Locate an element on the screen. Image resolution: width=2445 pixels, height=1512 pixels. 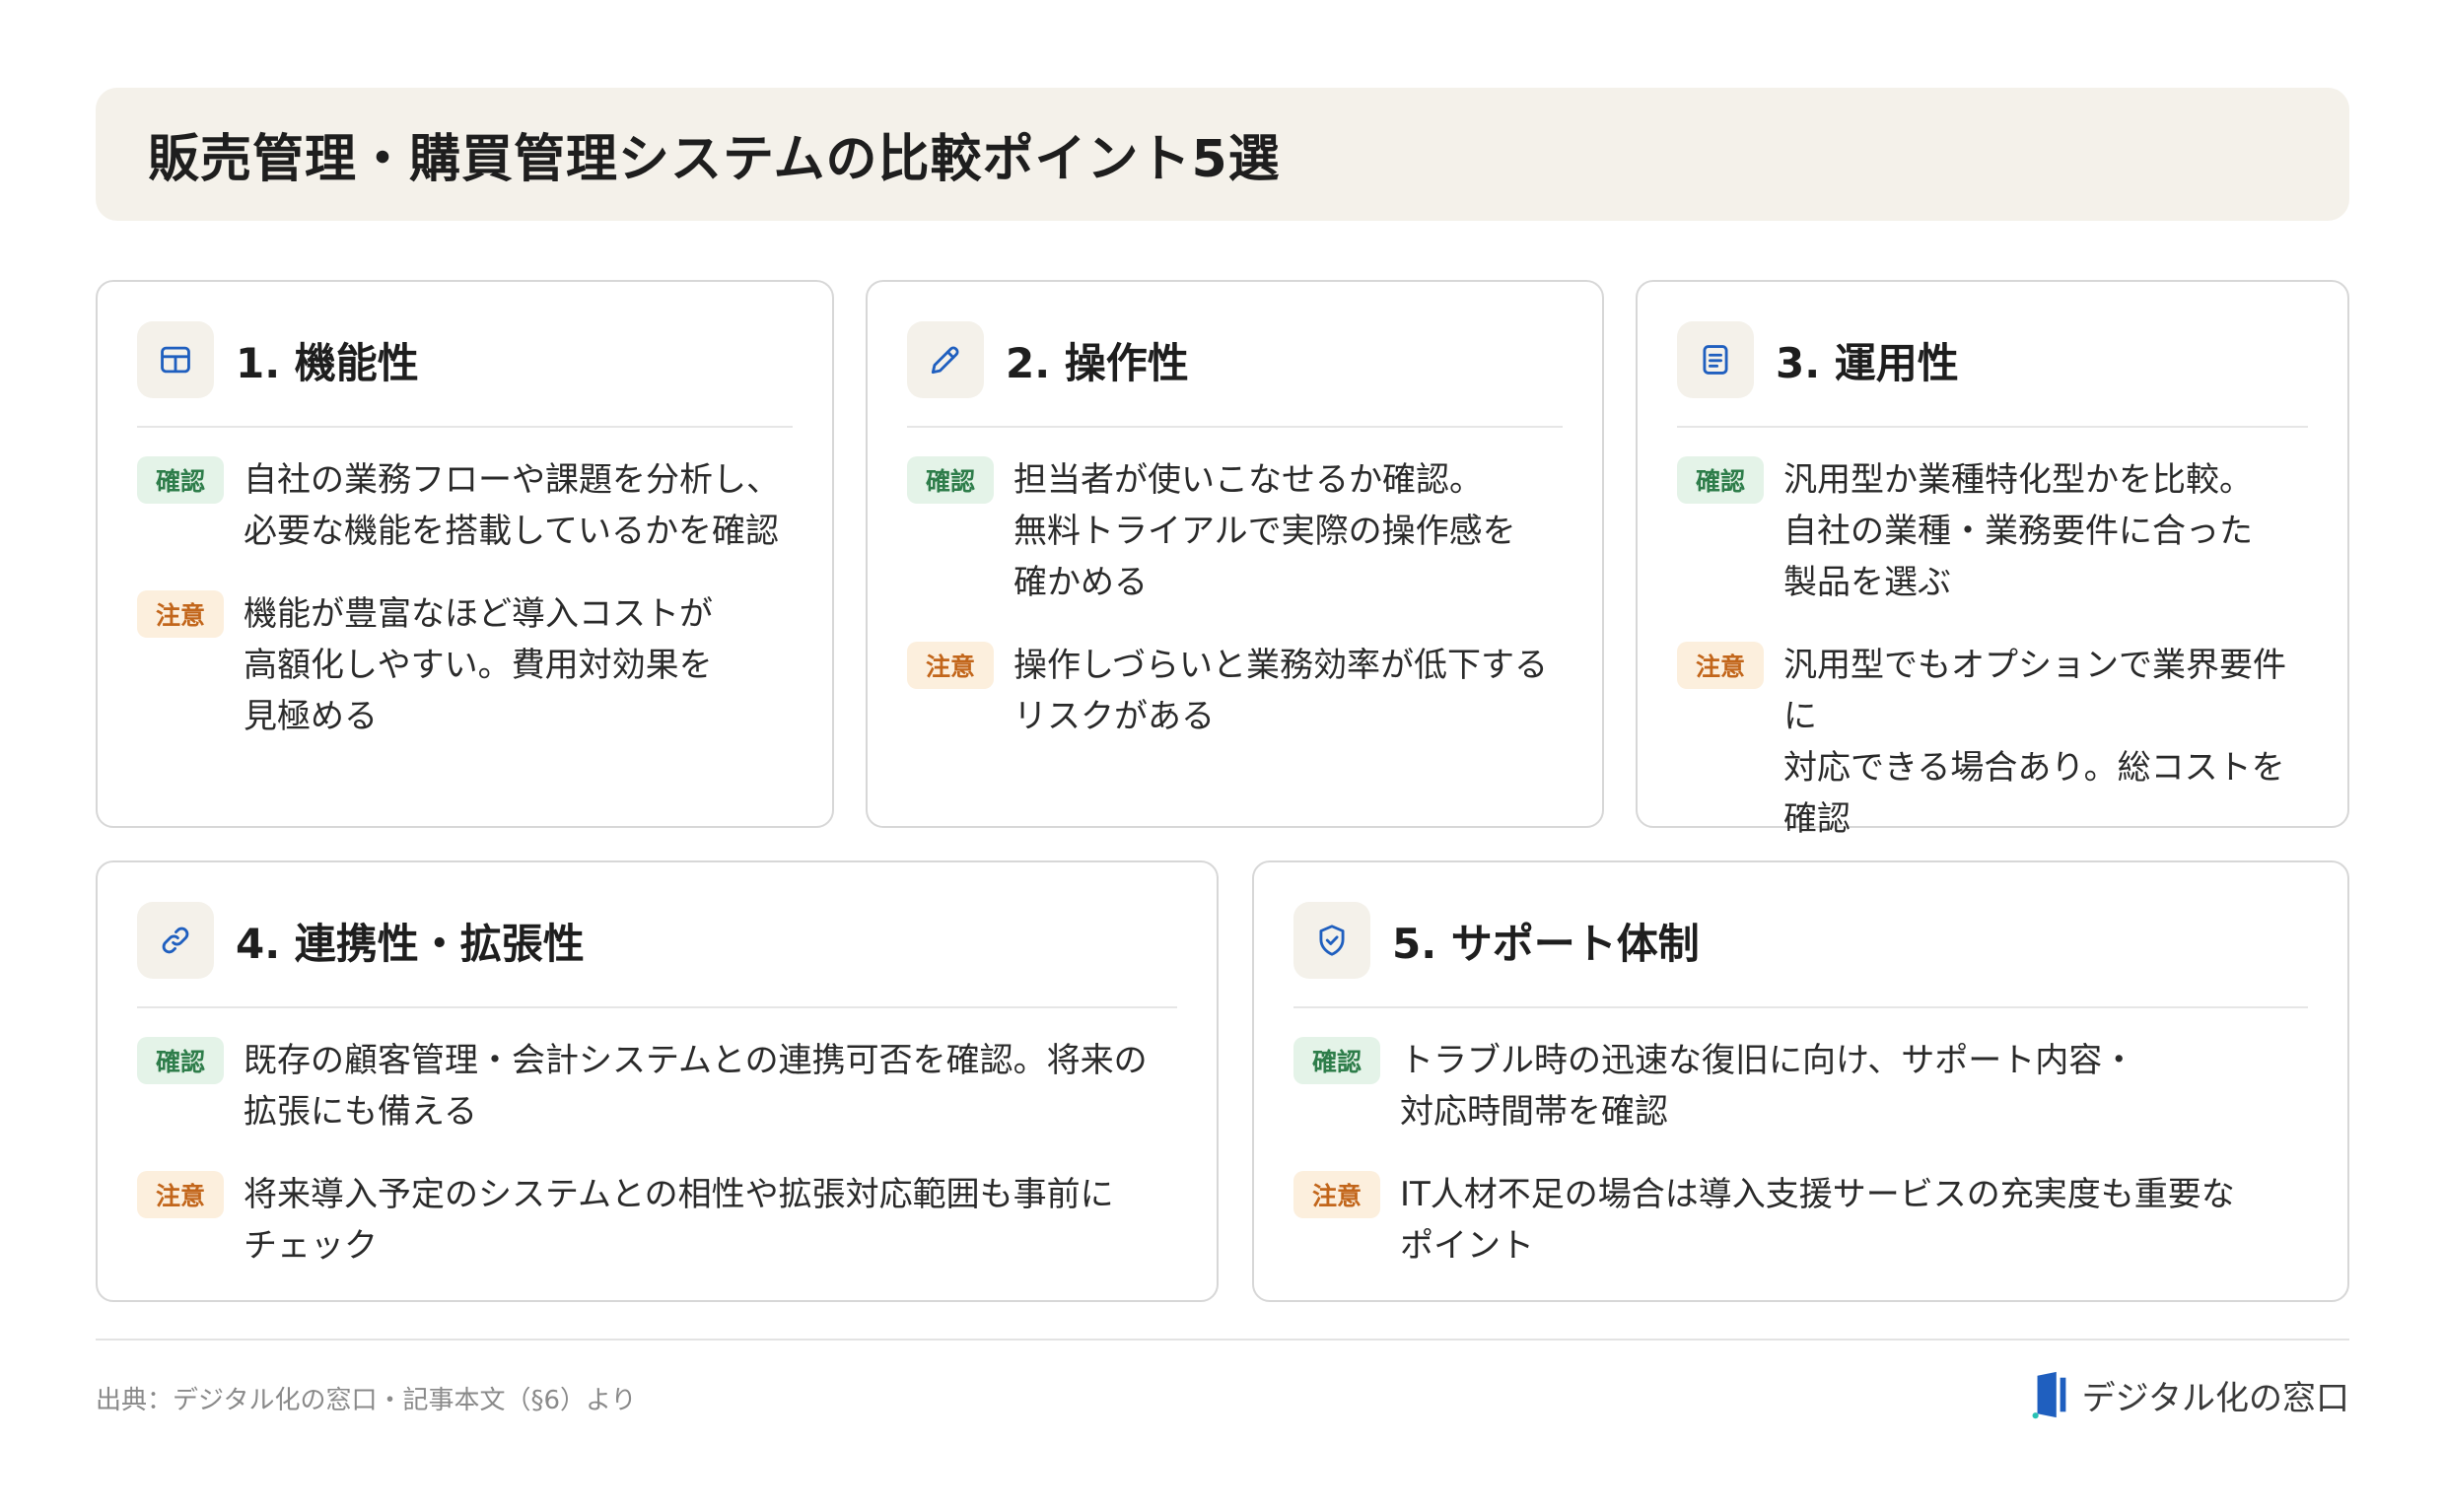
confirm-text: トラブル時の迅速な復旧に向け、サポート内容・ 対応時間帯を確認 is located at coordinates (1768, 1086).